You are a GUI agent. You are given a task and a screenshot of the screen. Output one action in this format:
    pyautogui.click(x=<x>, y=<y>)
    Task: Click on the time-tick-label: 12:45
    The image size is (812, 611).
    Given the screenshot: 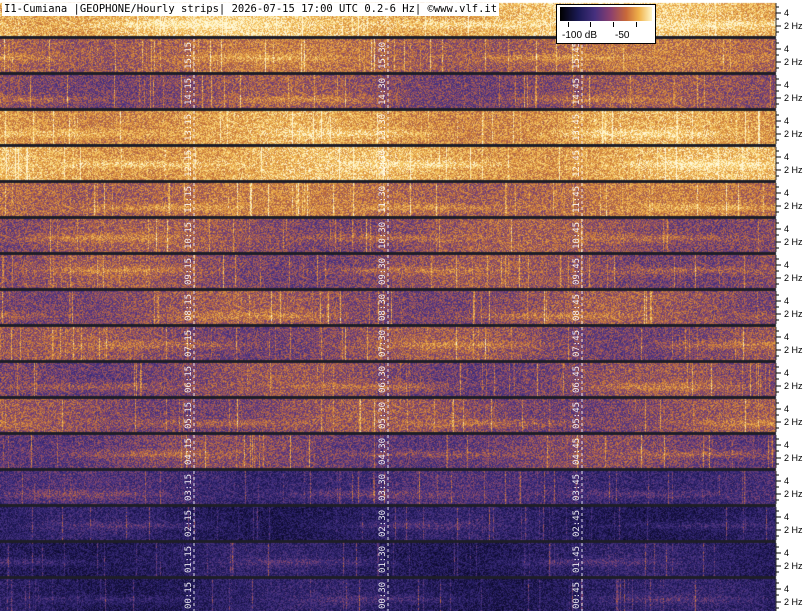 What is the action you would take?
    pyautogui.click(x=577, y=163)
    